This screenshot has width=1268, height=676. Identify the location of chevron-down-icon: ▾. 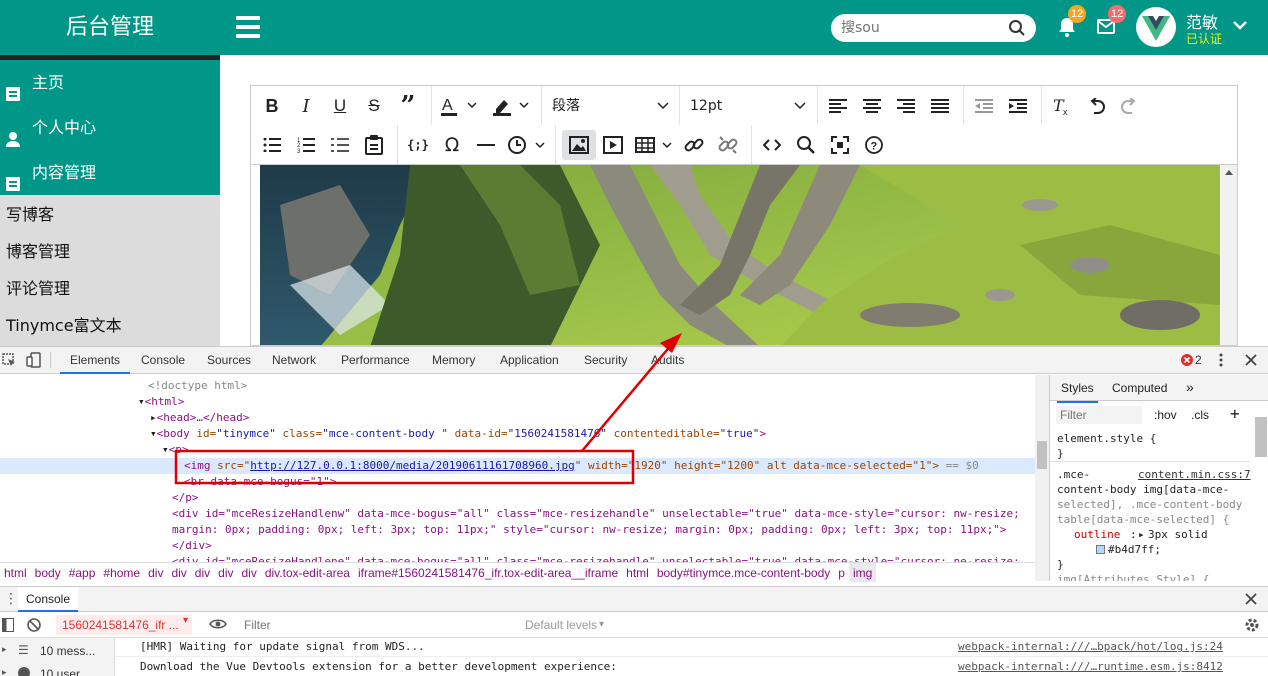
(601, 625).